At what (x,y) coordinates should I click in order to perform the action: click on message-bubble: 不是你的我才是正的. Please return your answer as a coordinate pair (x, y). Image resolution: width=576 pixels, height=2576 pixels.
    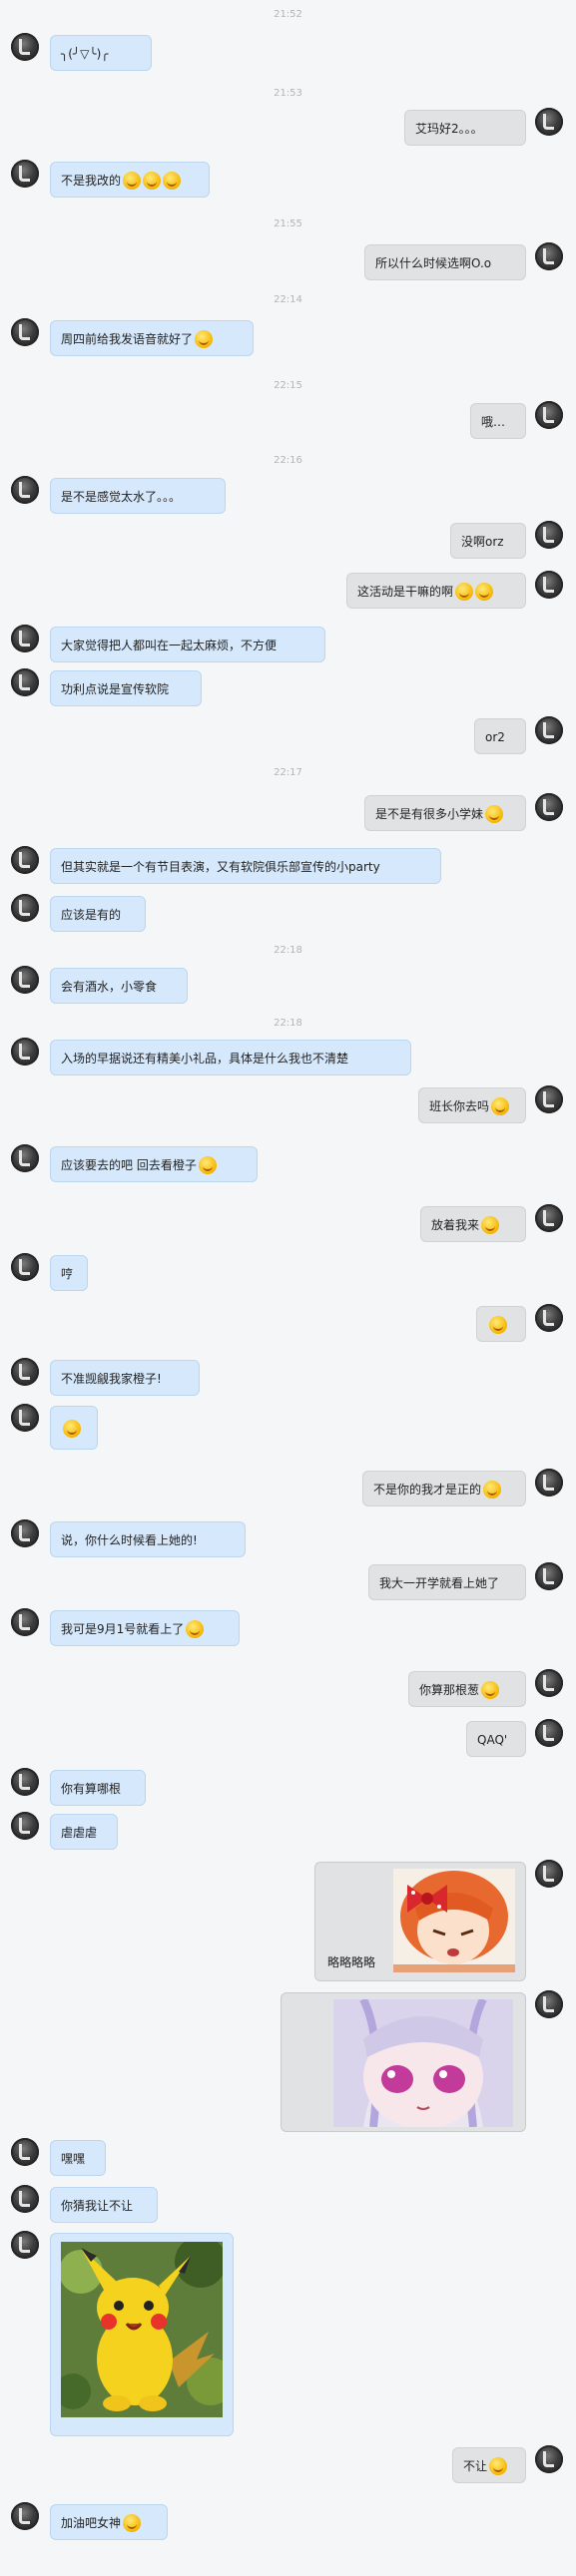
    Looking at the image, I should click on (444, 1488).